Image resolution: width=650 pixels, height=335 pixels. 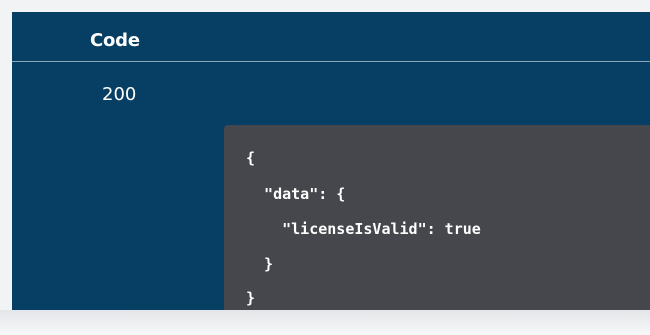 What do you see at coordinates (115, 40) in the screenshot?
I see `code-column-header: Code` at bounding box center [115, 40].